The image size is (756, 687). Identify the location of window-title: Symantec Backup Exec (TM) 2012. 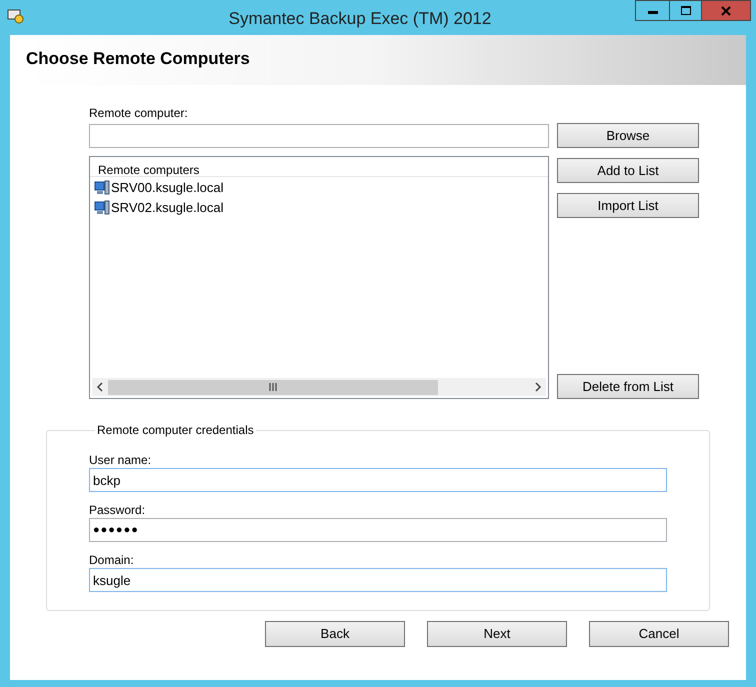
(360, 19).